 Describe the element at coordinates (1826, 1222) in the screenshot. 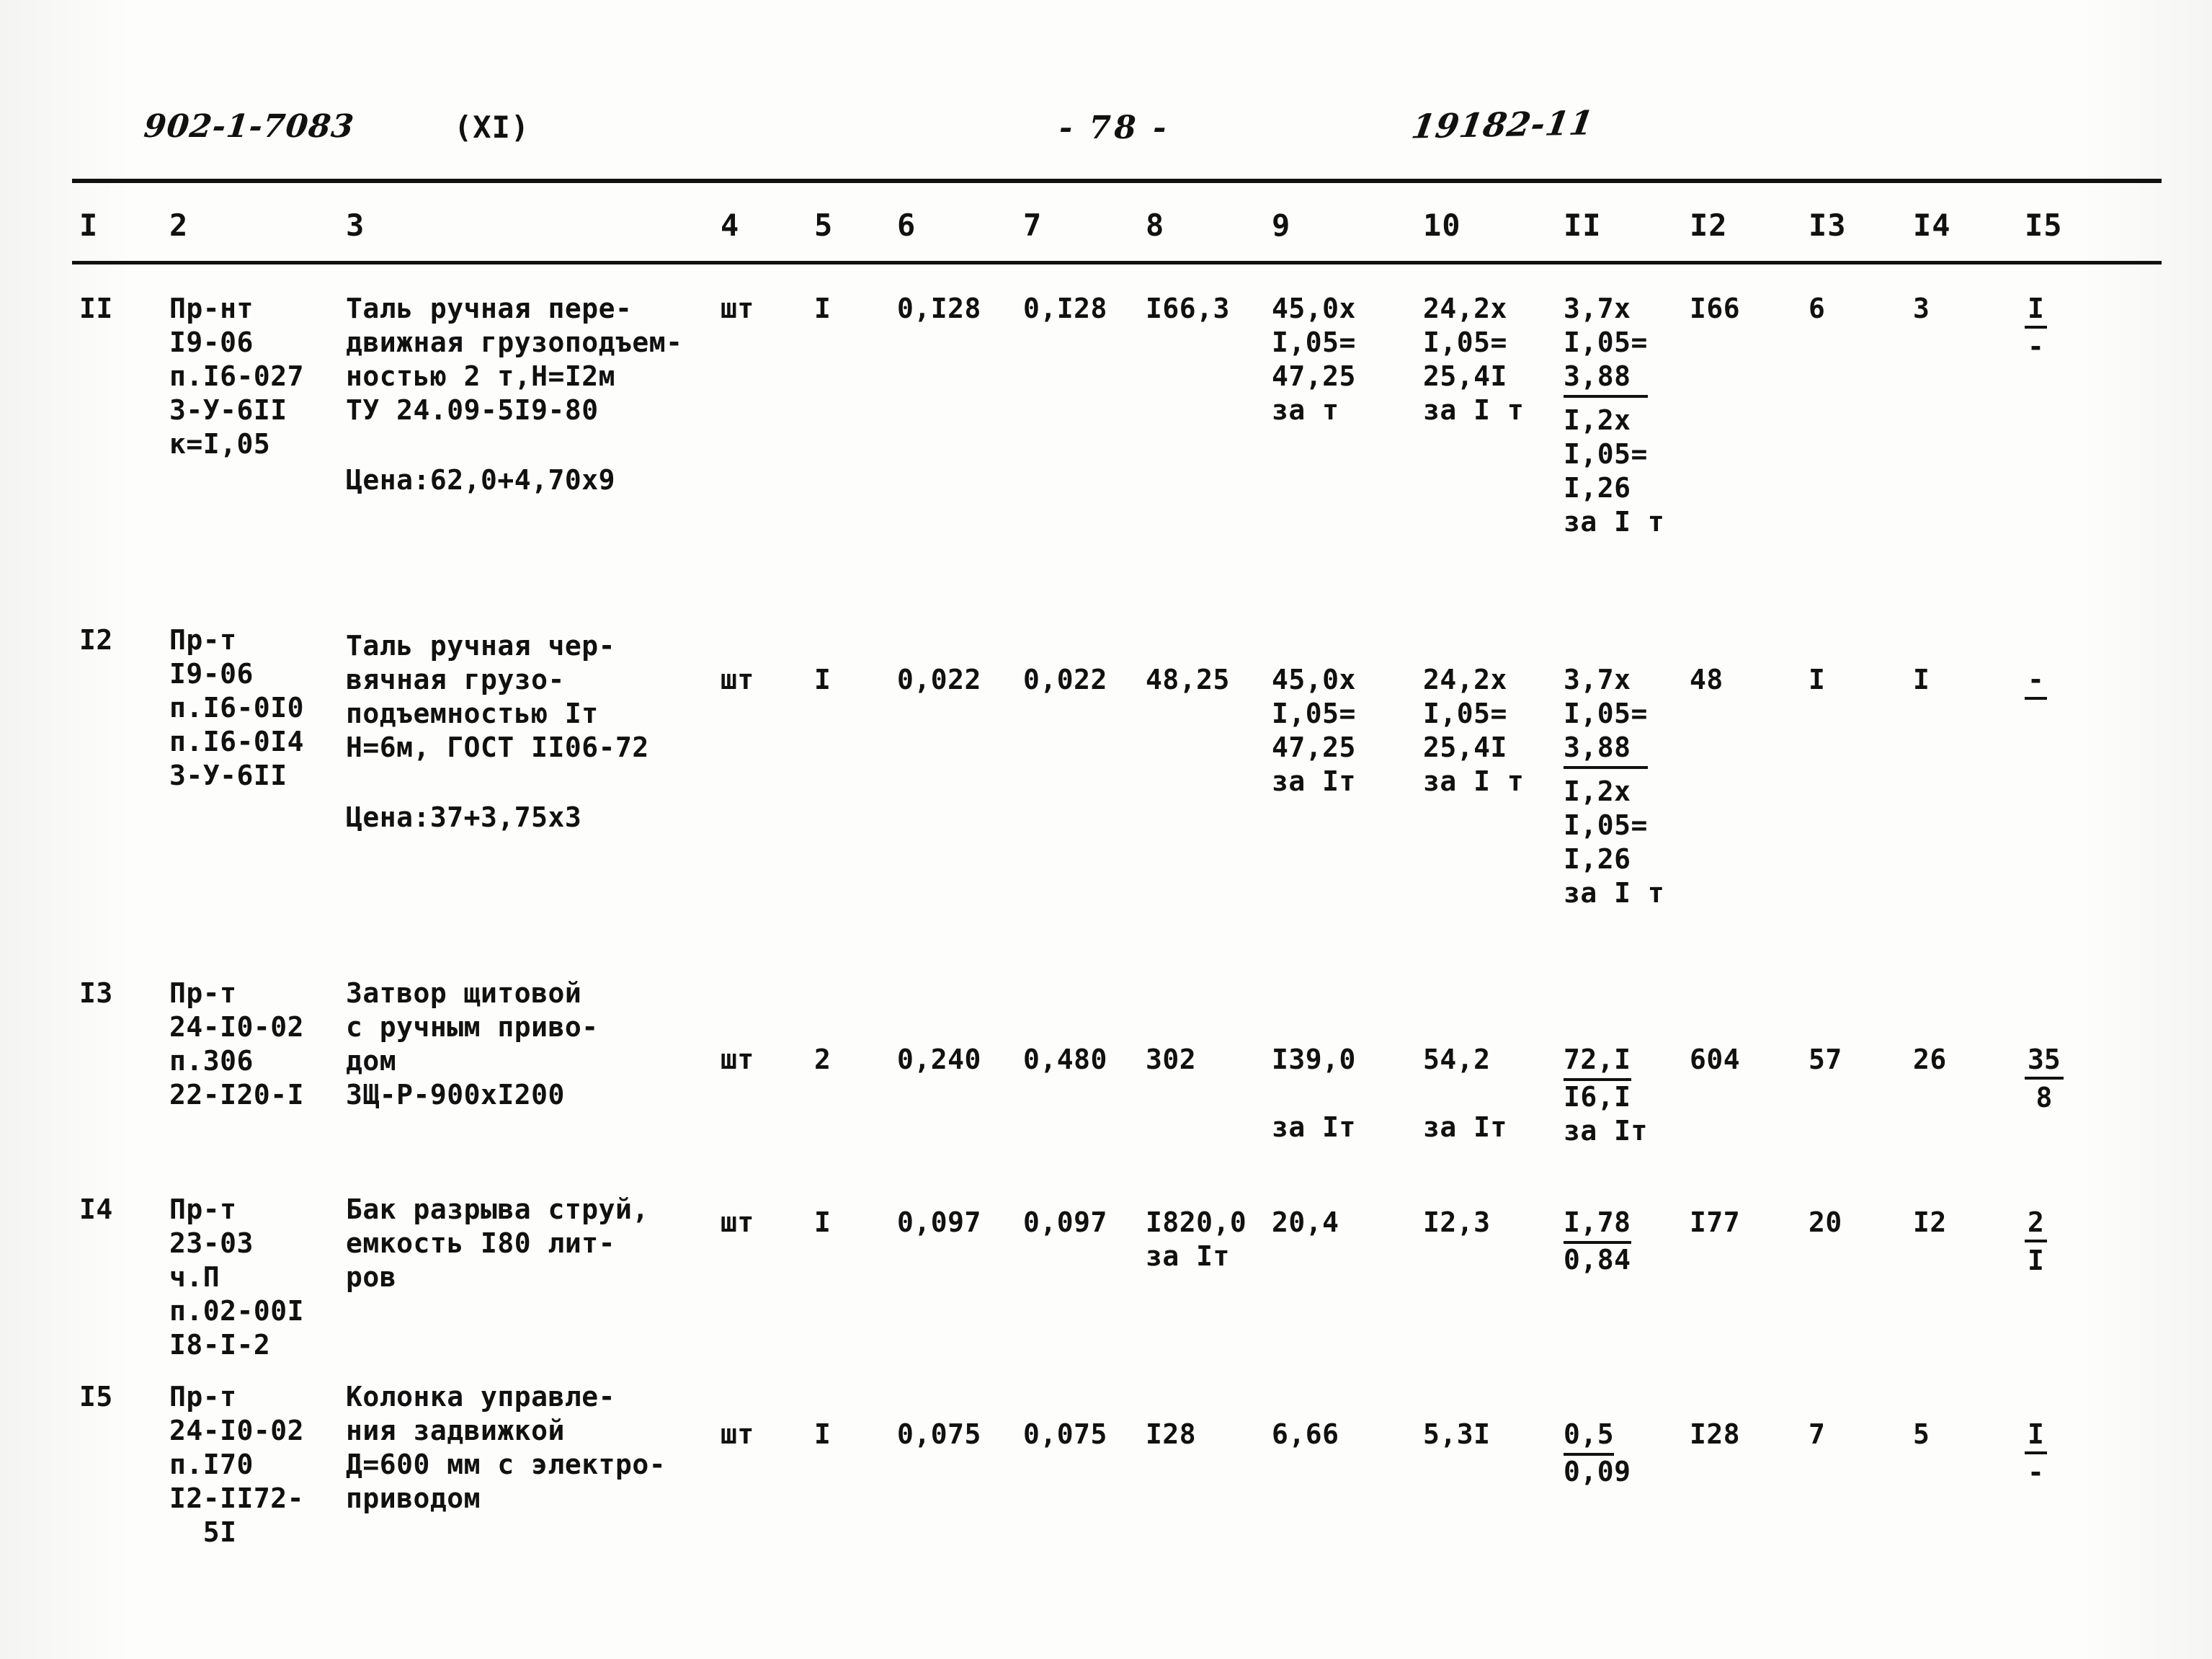

I see `cell-total-13: 20` at that location.